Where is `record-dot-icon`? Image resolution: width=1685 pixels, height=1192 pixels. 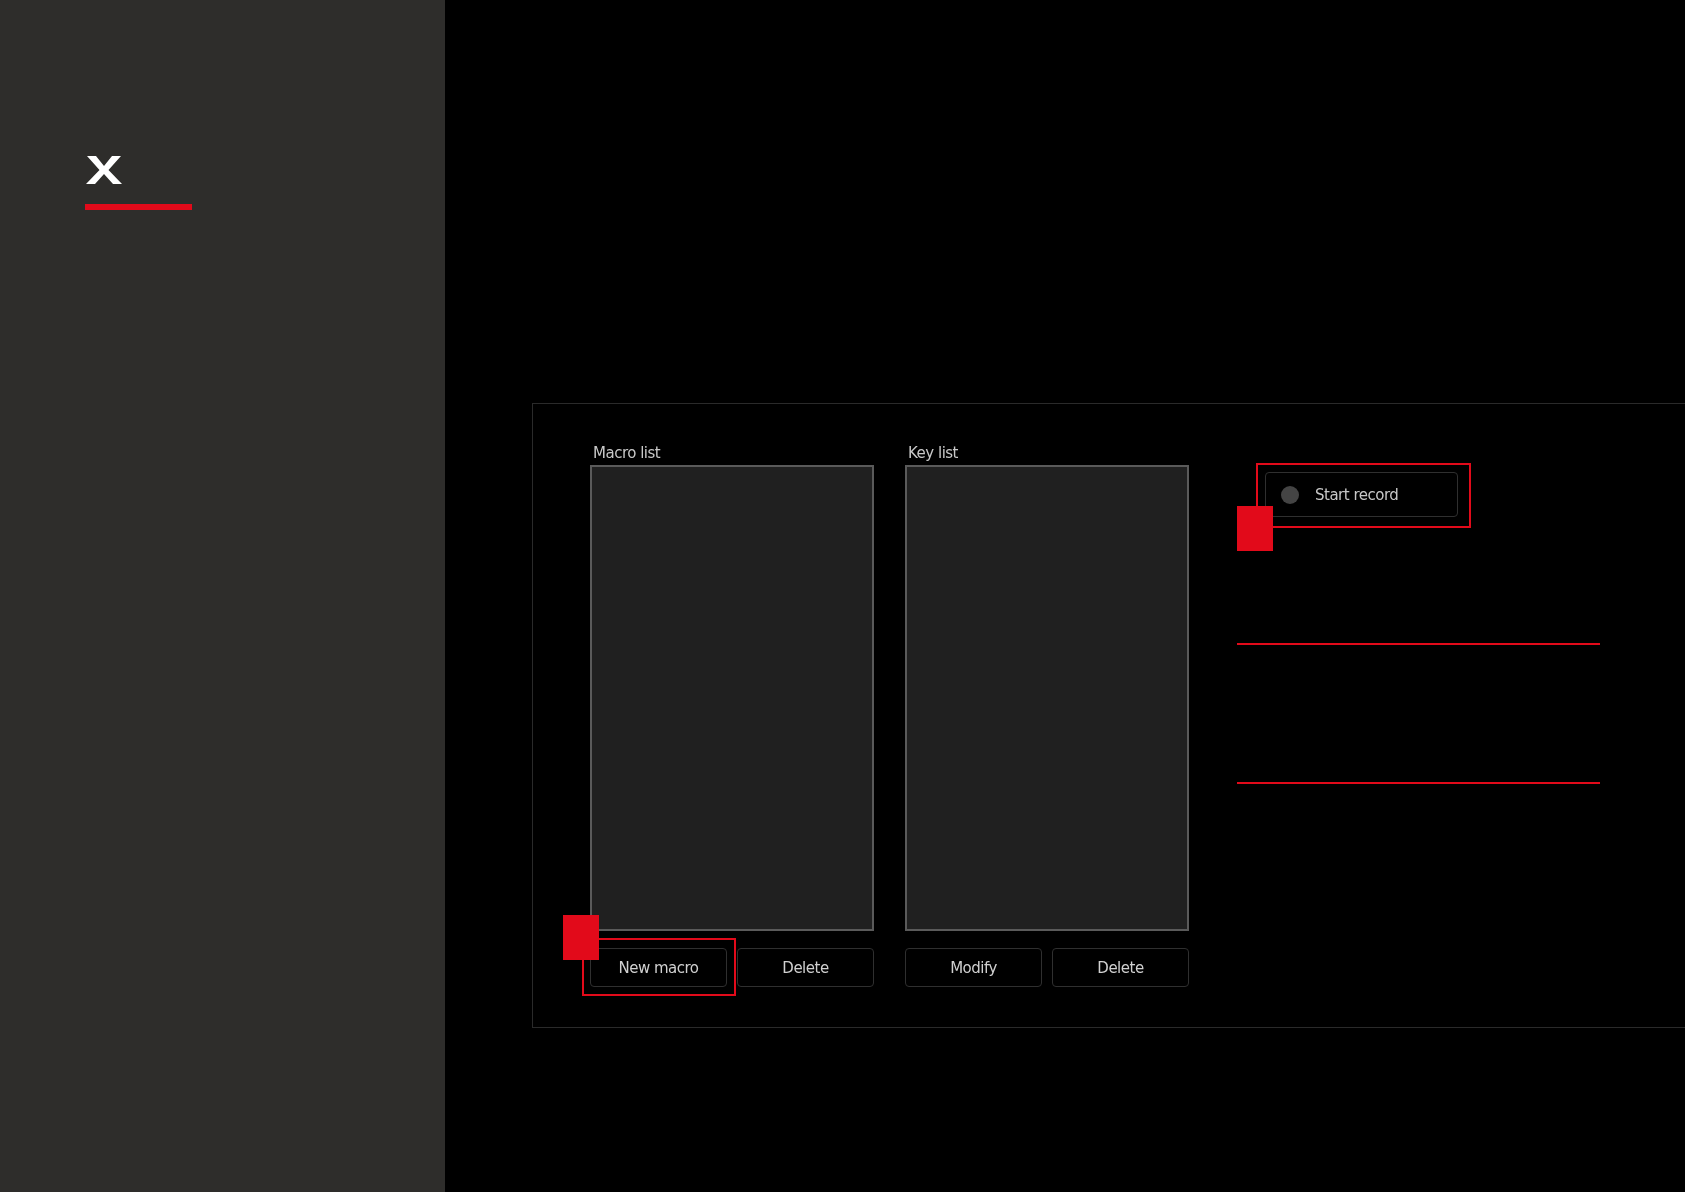
record-dot-icon is located at coordinates (1290, 494).